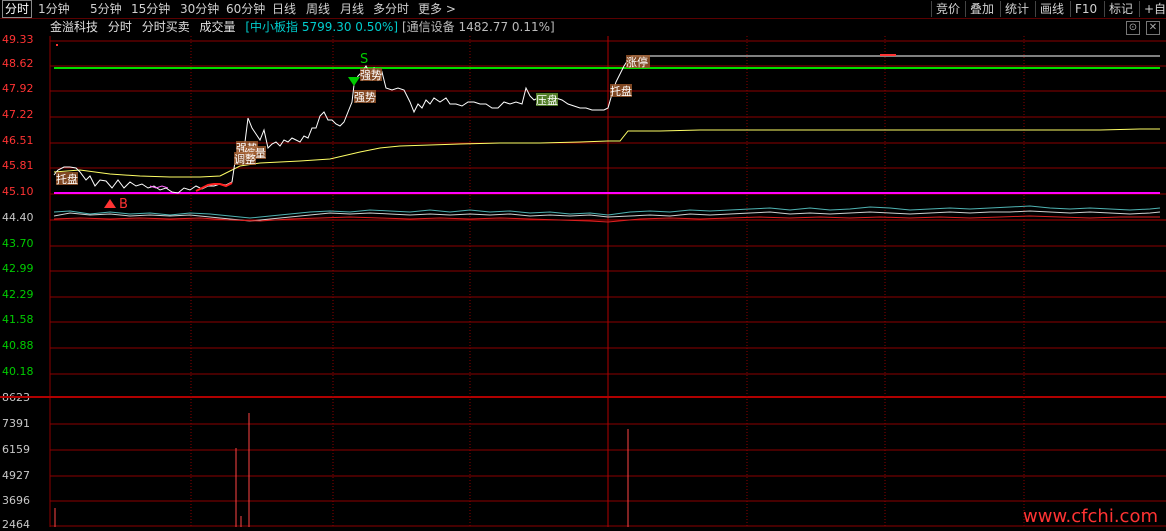 The image size is (1166, 531). I want to click on buy-triangle-icon, so click(110, 203).